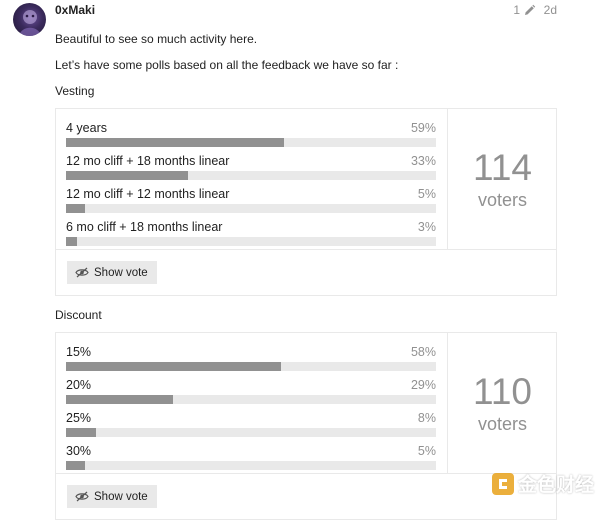 The image size is (600, 520). I want to click on poll-option: 4 years 59%, so click(251, 135).